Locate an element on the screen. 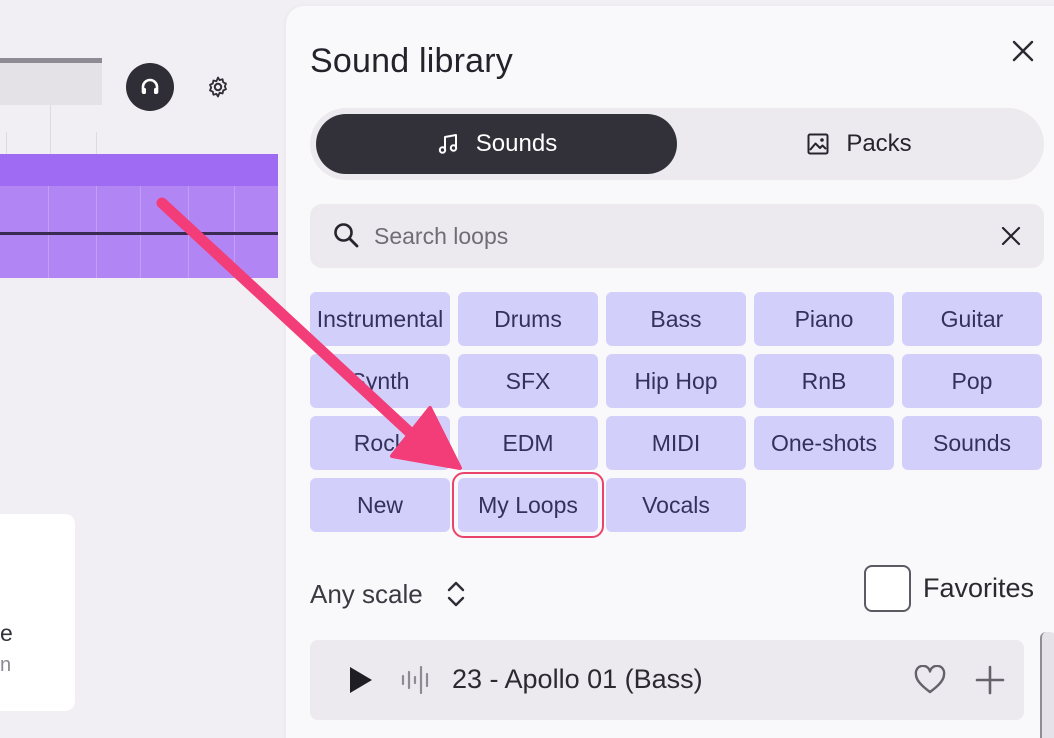  close-button is located at coordinates (1023, 51).